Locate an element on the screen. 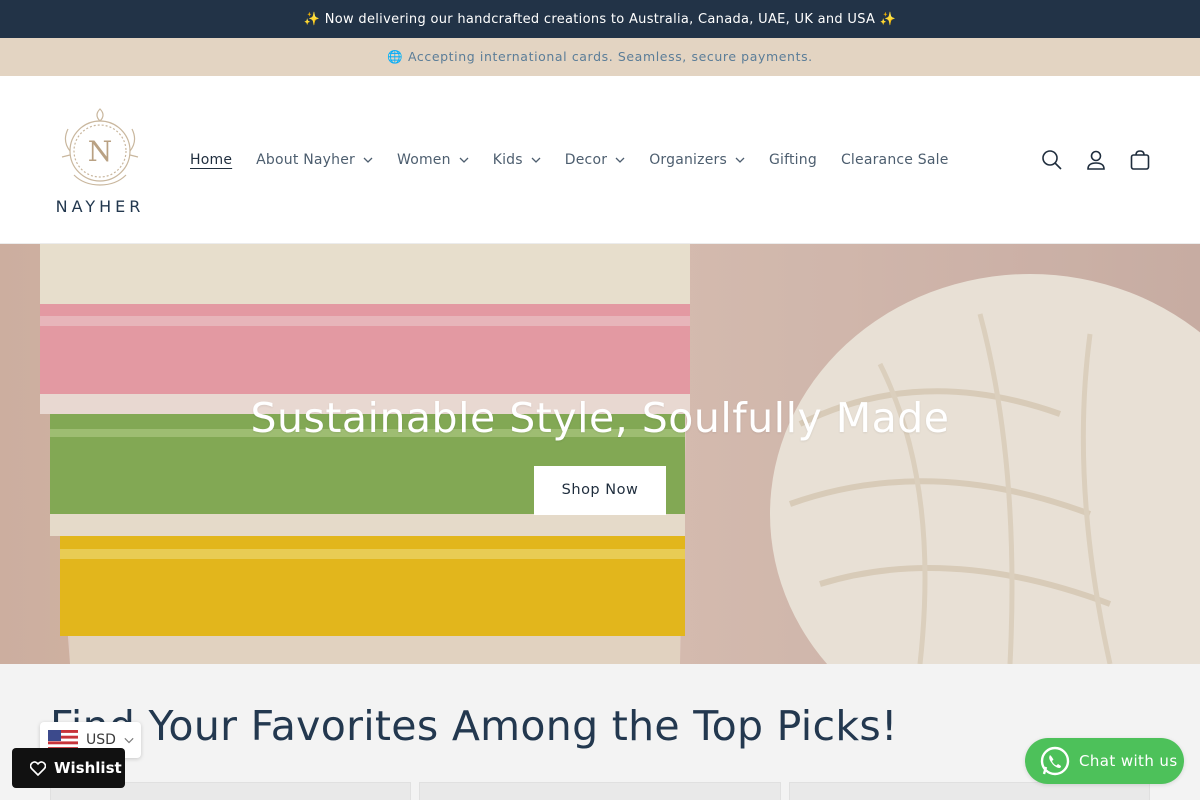  header-icons is located at coordinates (1096, 160).